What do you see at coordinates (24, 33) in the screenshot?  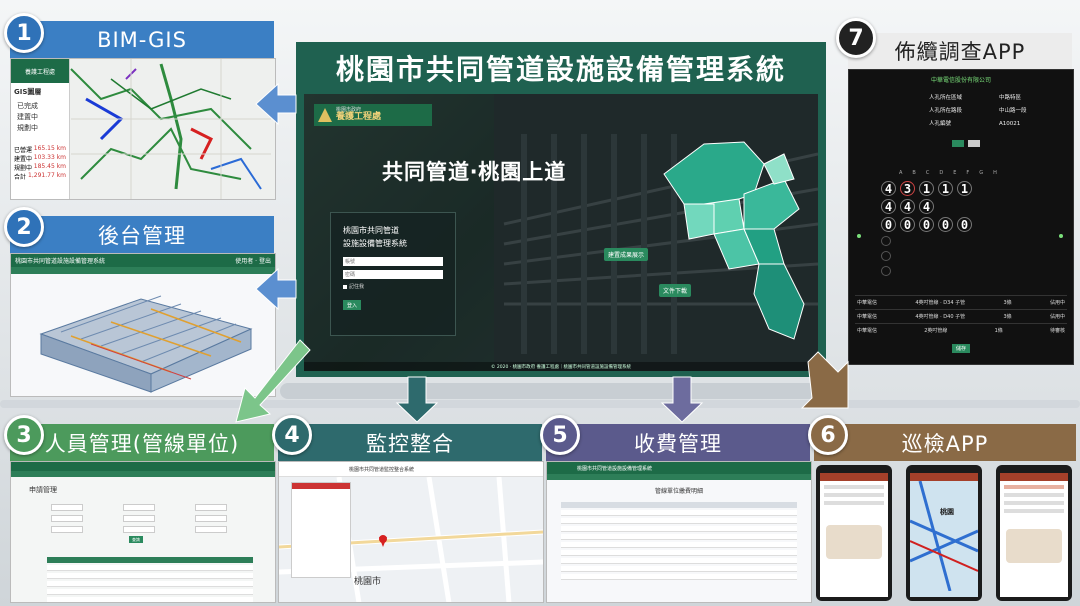 I see `step-number-1: 1` at bounding box center [24, 33].